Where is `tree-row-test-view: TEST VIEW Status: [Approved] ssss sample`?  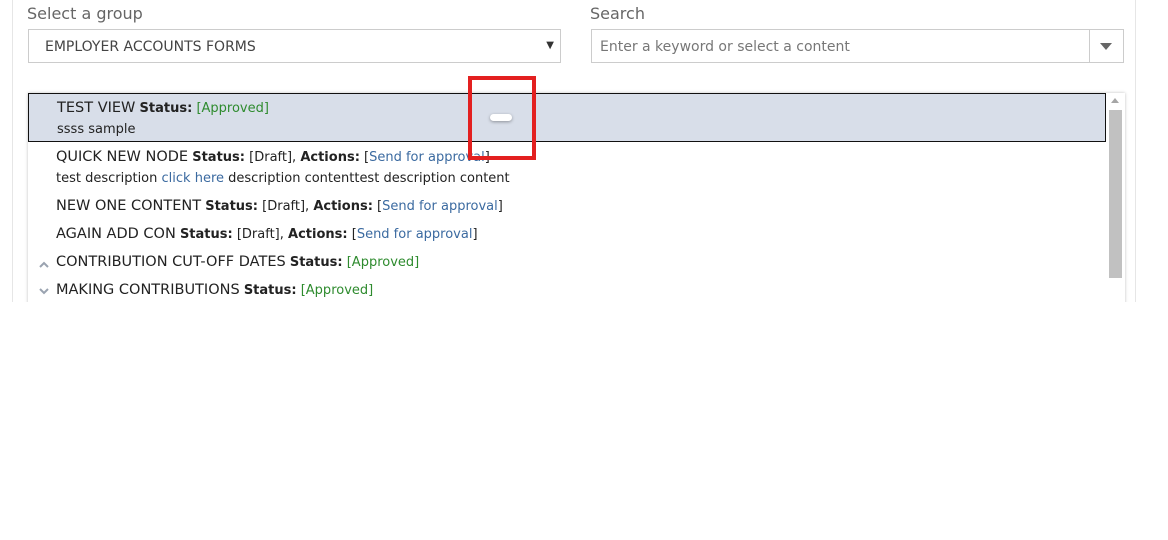 tree-row-test-view: TEST VIEW Status: [Approved] ssss sample is located at coordinates (567, 117).